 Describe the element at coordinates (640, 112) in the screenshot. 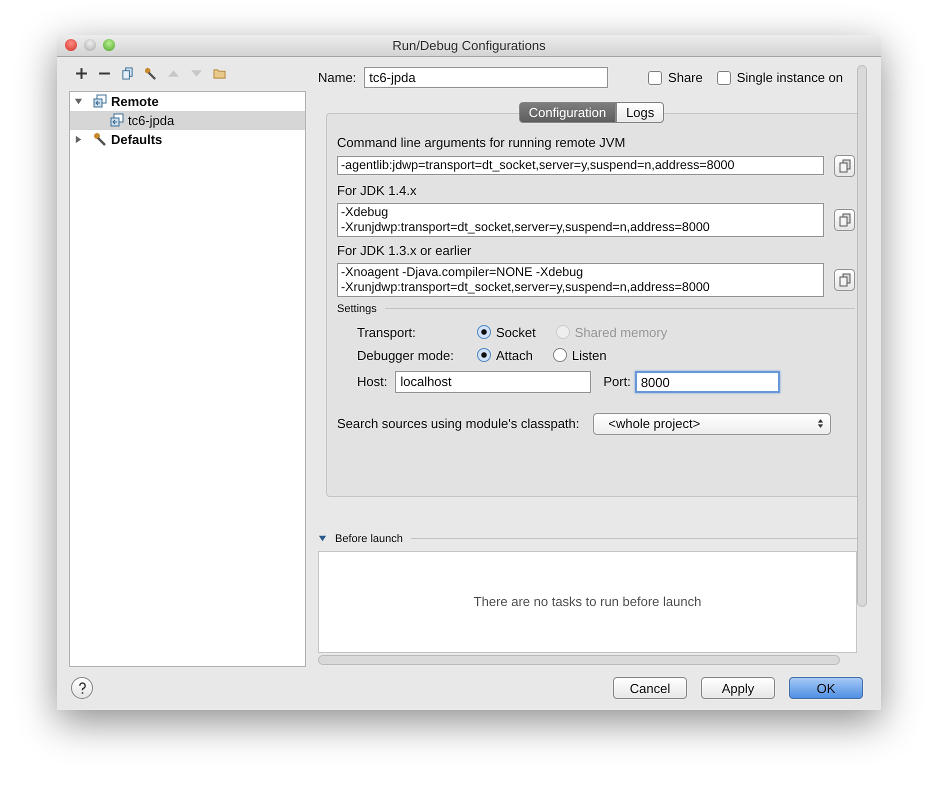

I see `tab: Logs` at that location.